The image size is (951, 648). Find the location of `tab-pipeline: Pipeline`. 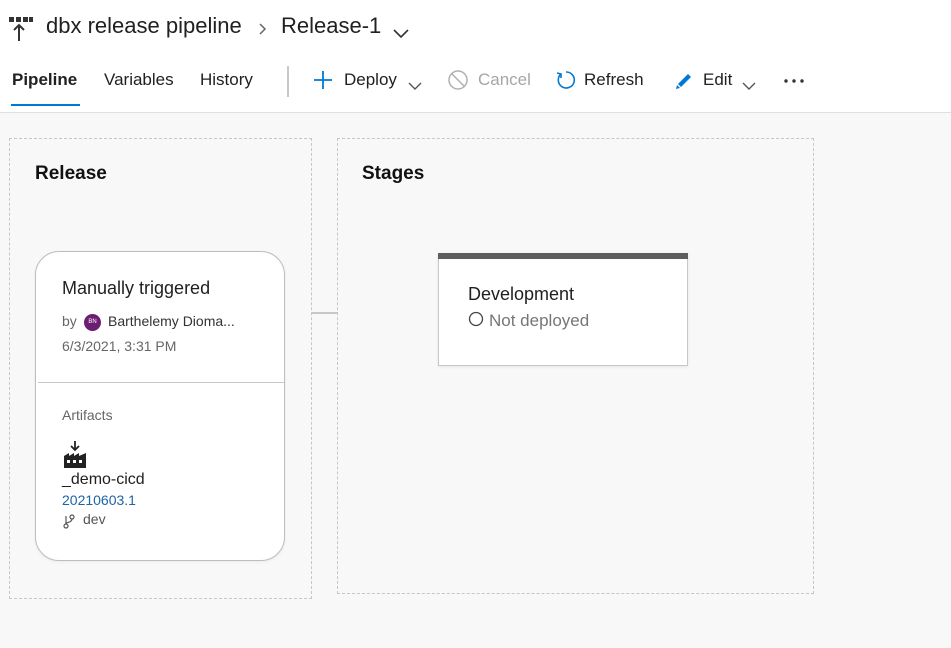

tab-pipeline: Pipeline is located at coordinates (44, 80).